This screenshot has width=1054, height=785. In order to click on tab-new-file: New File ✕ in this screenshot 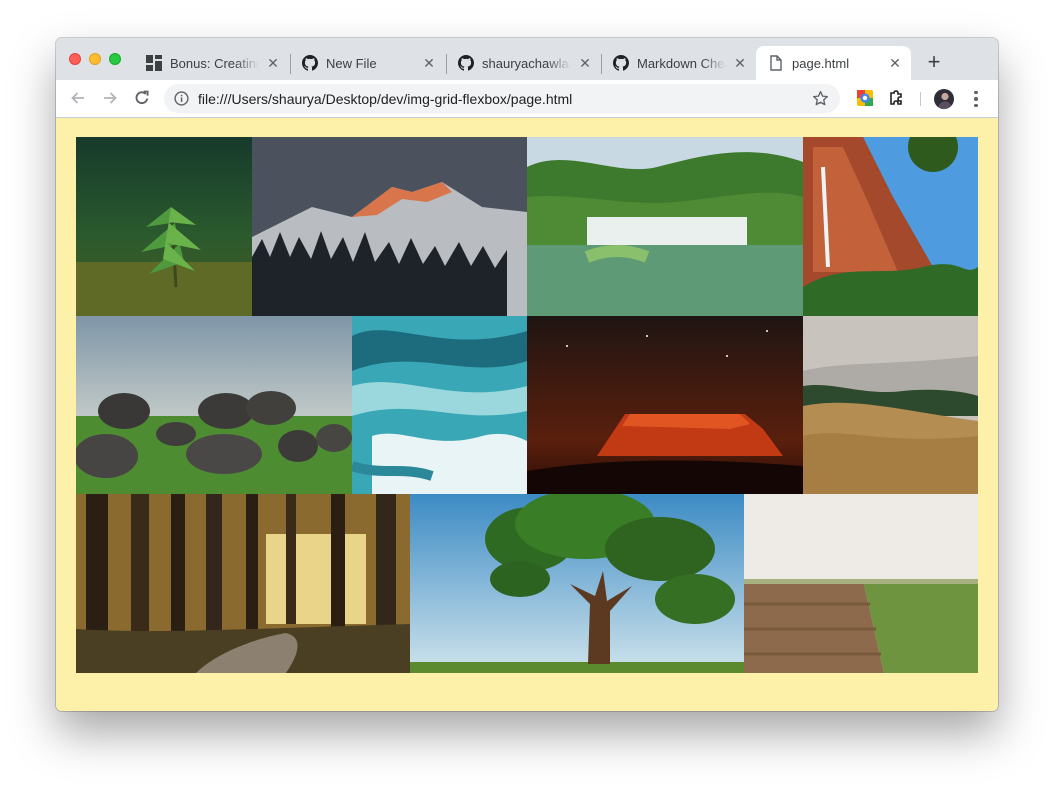, I will do `click(367, 63)`.